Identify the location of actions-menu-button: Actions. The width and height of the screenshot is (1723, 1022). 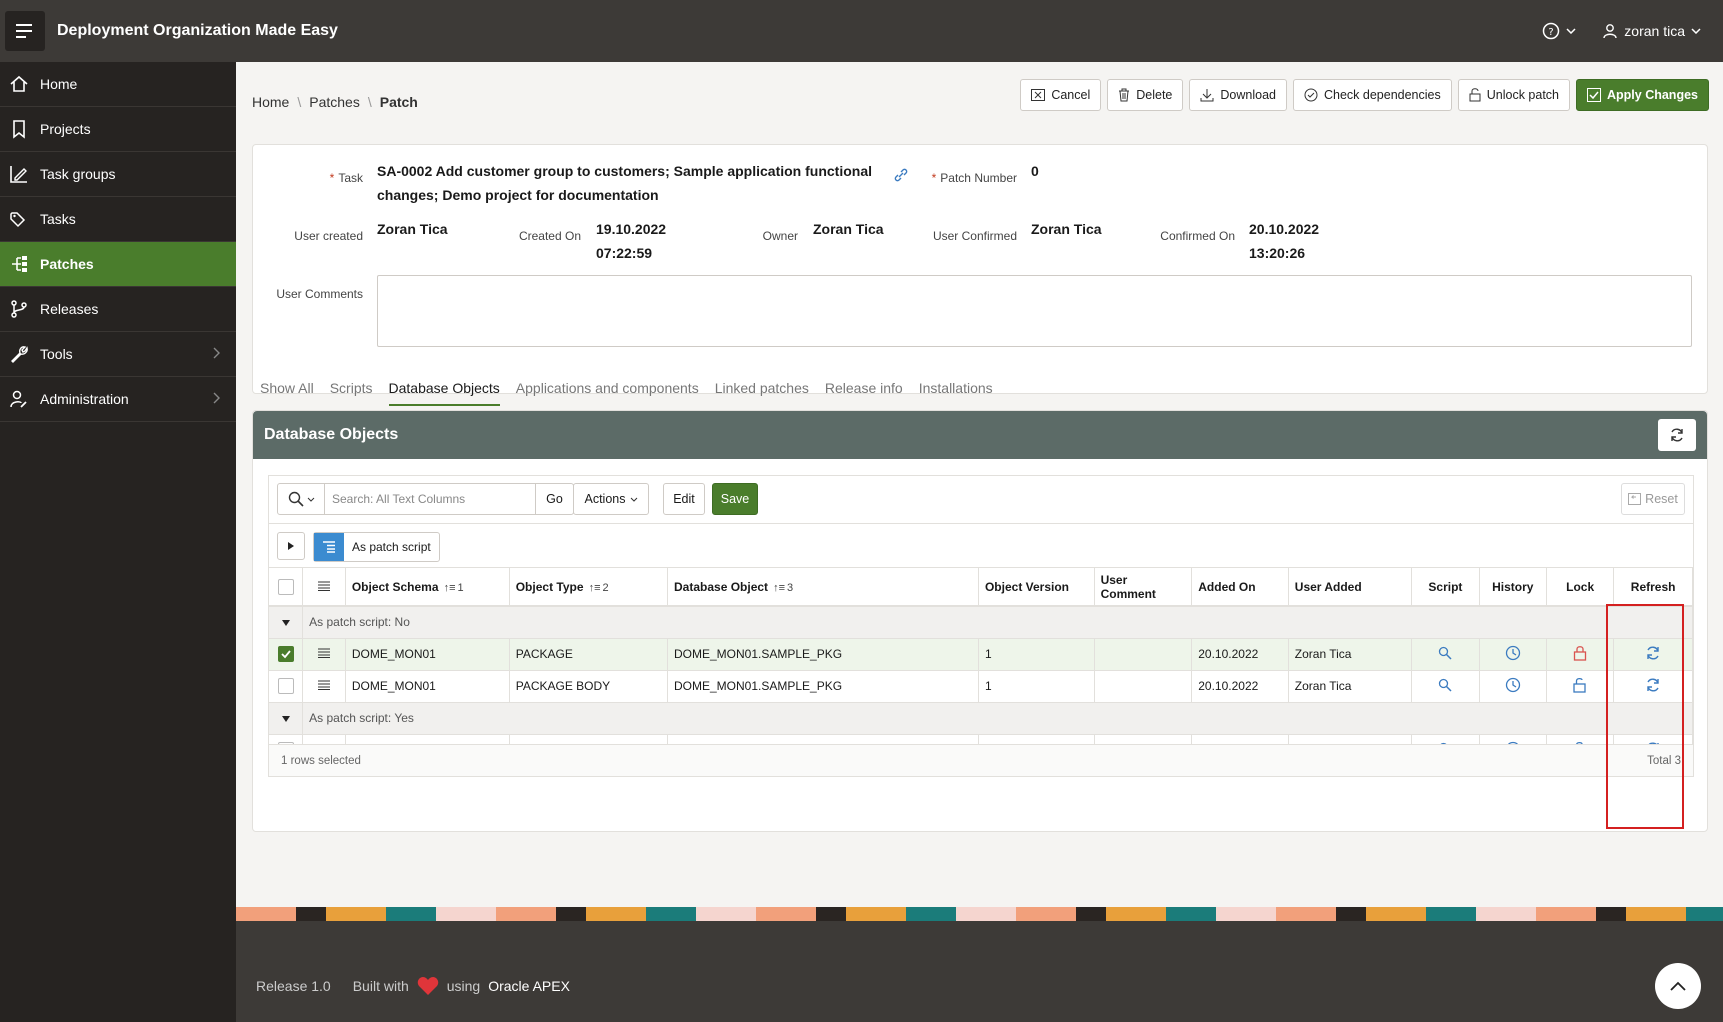
(611, 499).